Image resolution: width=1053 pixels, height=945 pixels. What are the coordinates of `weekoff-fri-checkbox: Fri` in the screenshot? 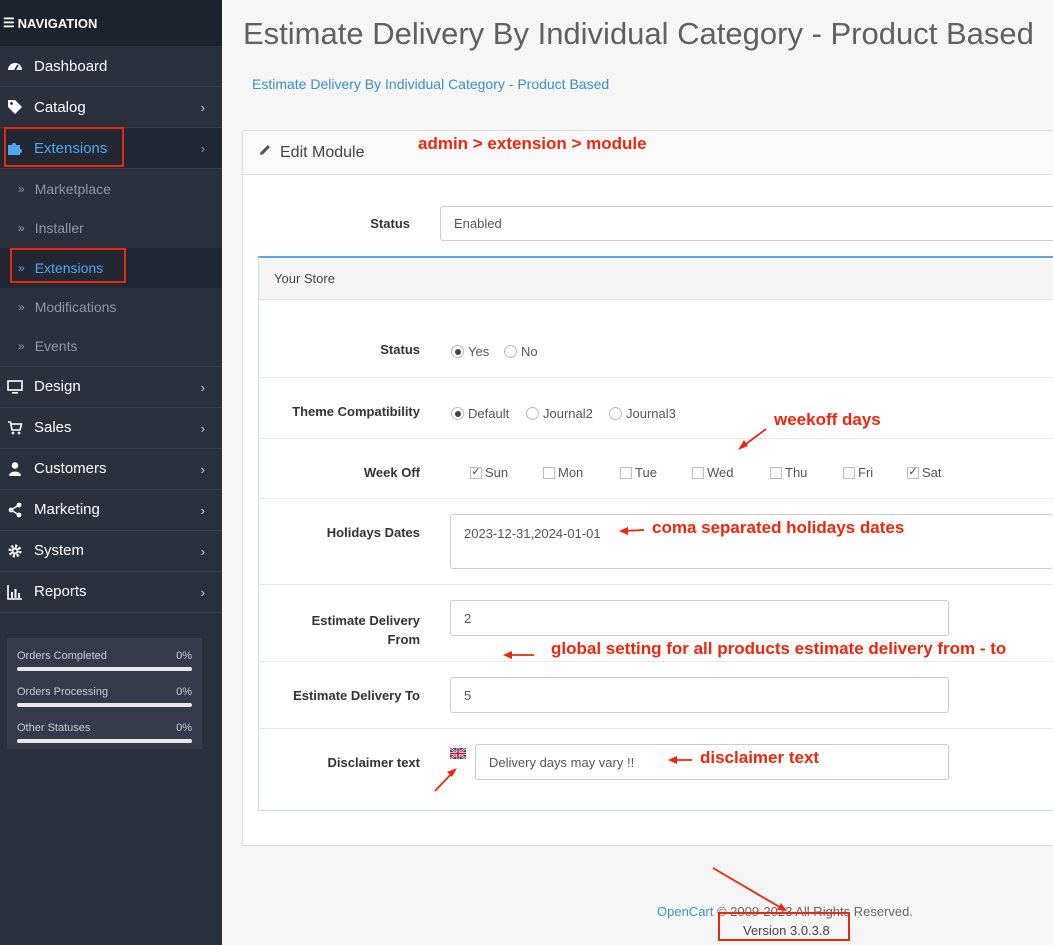 It's located at (858, 472).